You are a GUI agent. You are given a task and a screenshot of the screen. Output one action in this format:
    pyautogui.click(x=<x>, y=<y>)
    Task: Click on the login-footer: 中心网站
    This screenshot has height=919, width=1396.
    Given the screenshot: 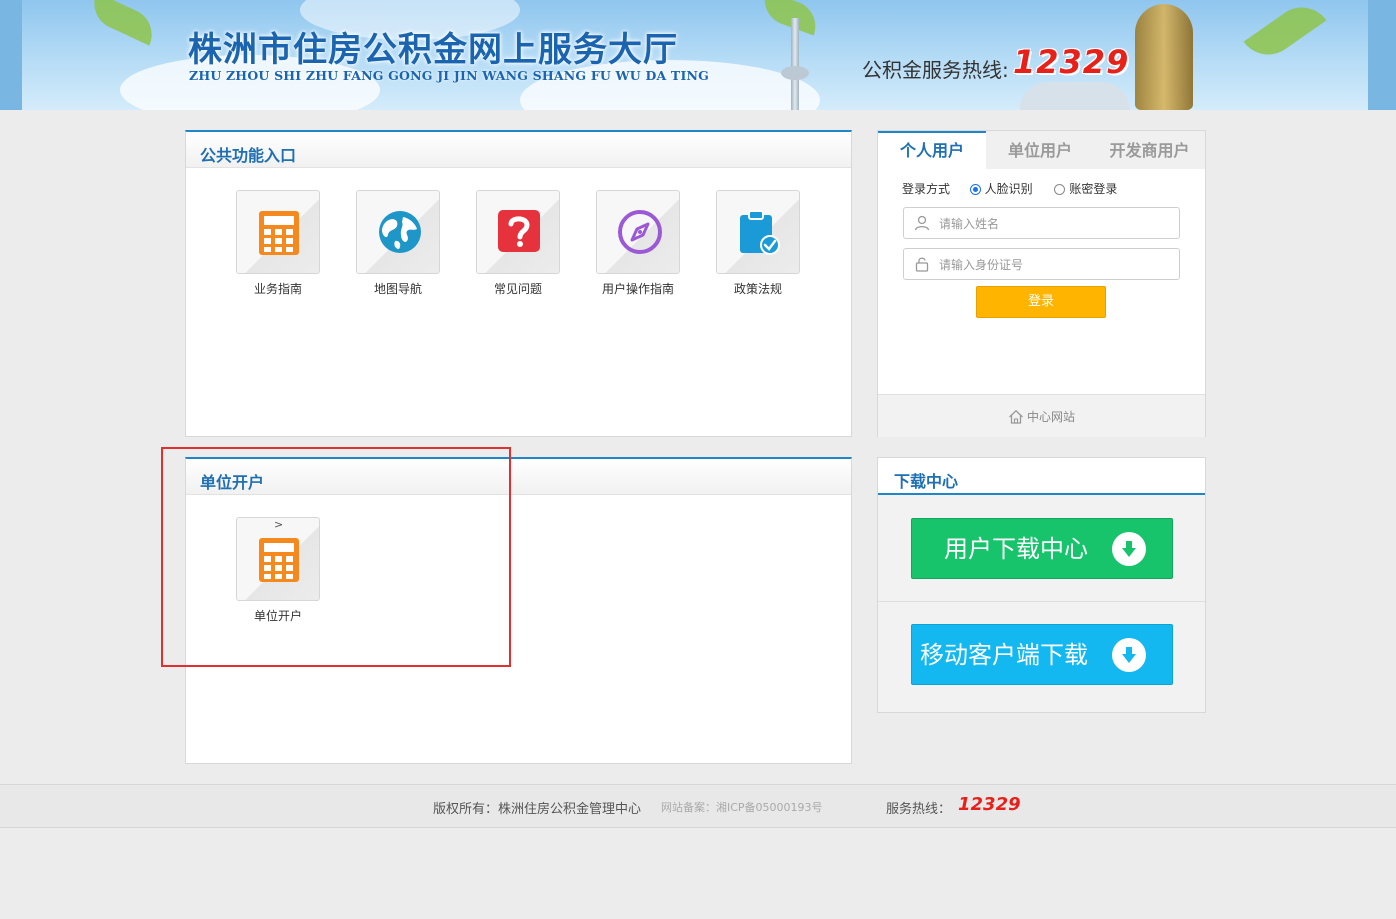 What is the action you would take?
    pyautogui.click(x=1041, y=415)
    